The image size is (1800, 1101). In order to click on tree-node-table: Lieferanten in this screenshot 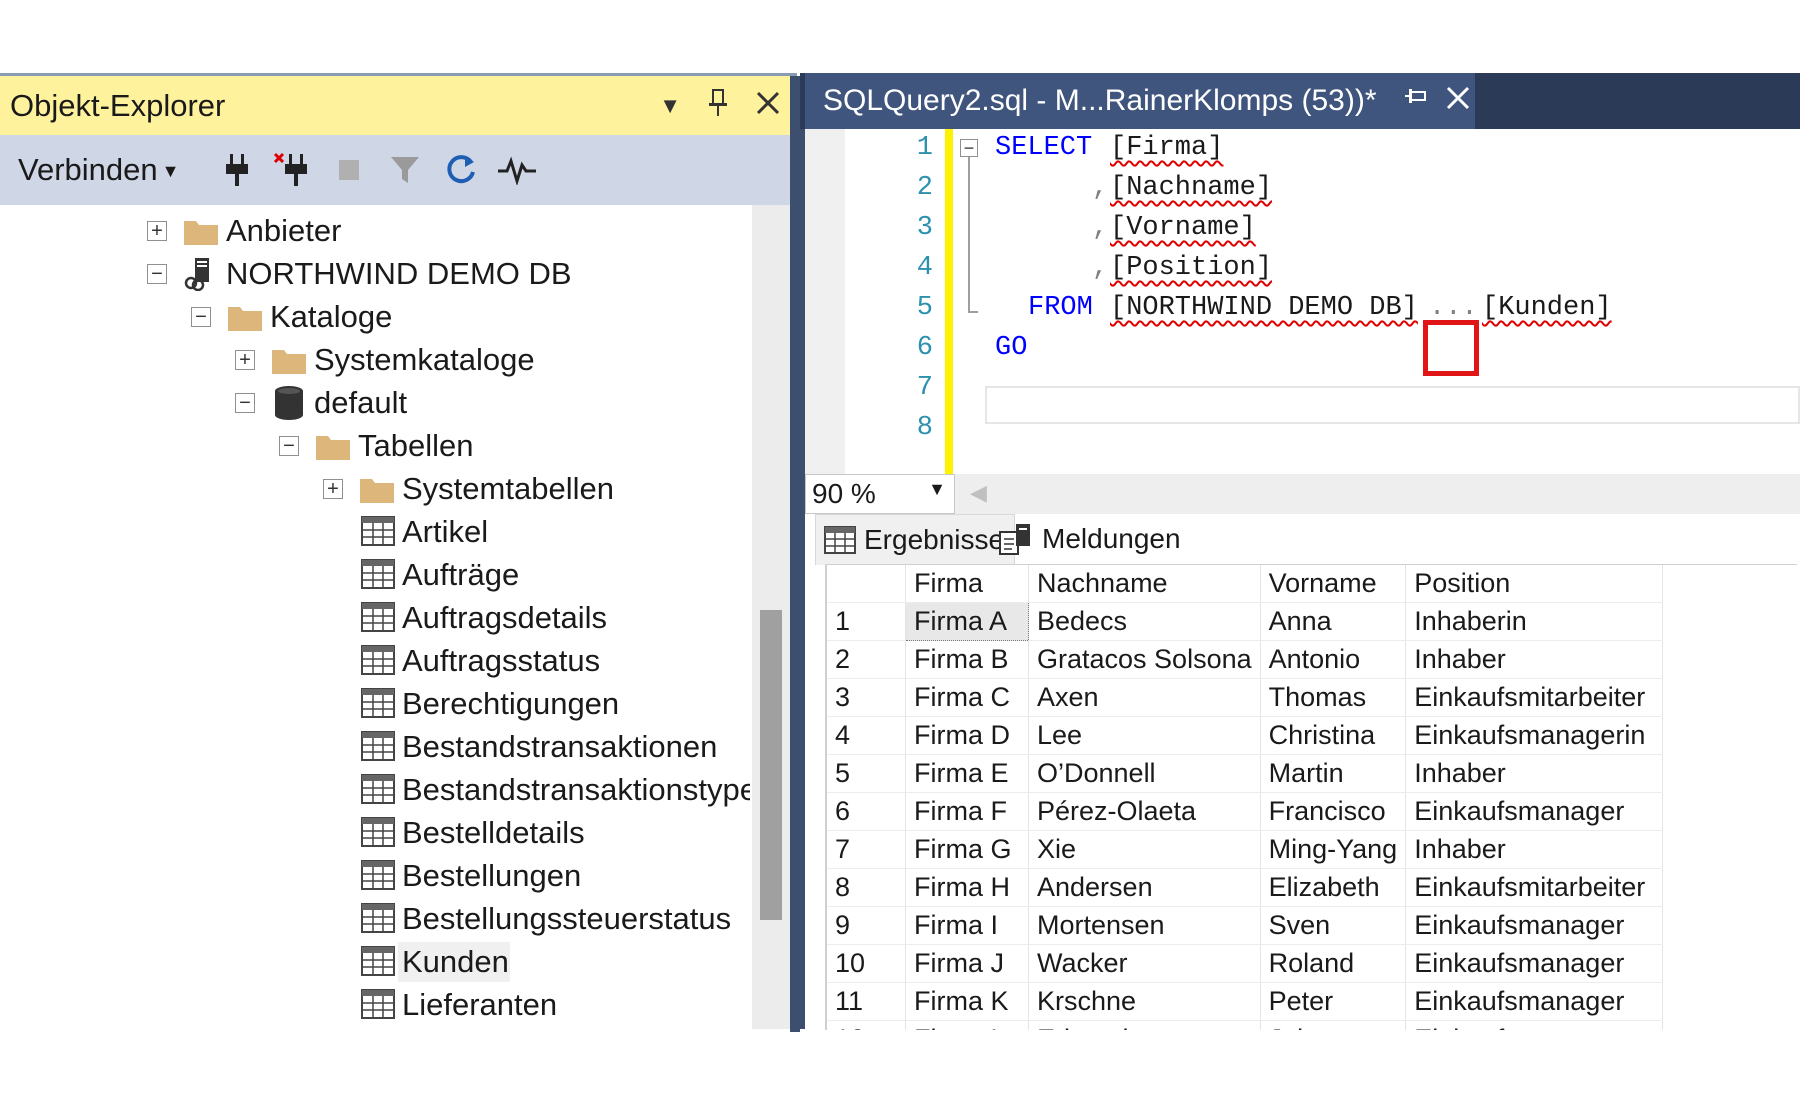, I will do `click(375, 1005)`.